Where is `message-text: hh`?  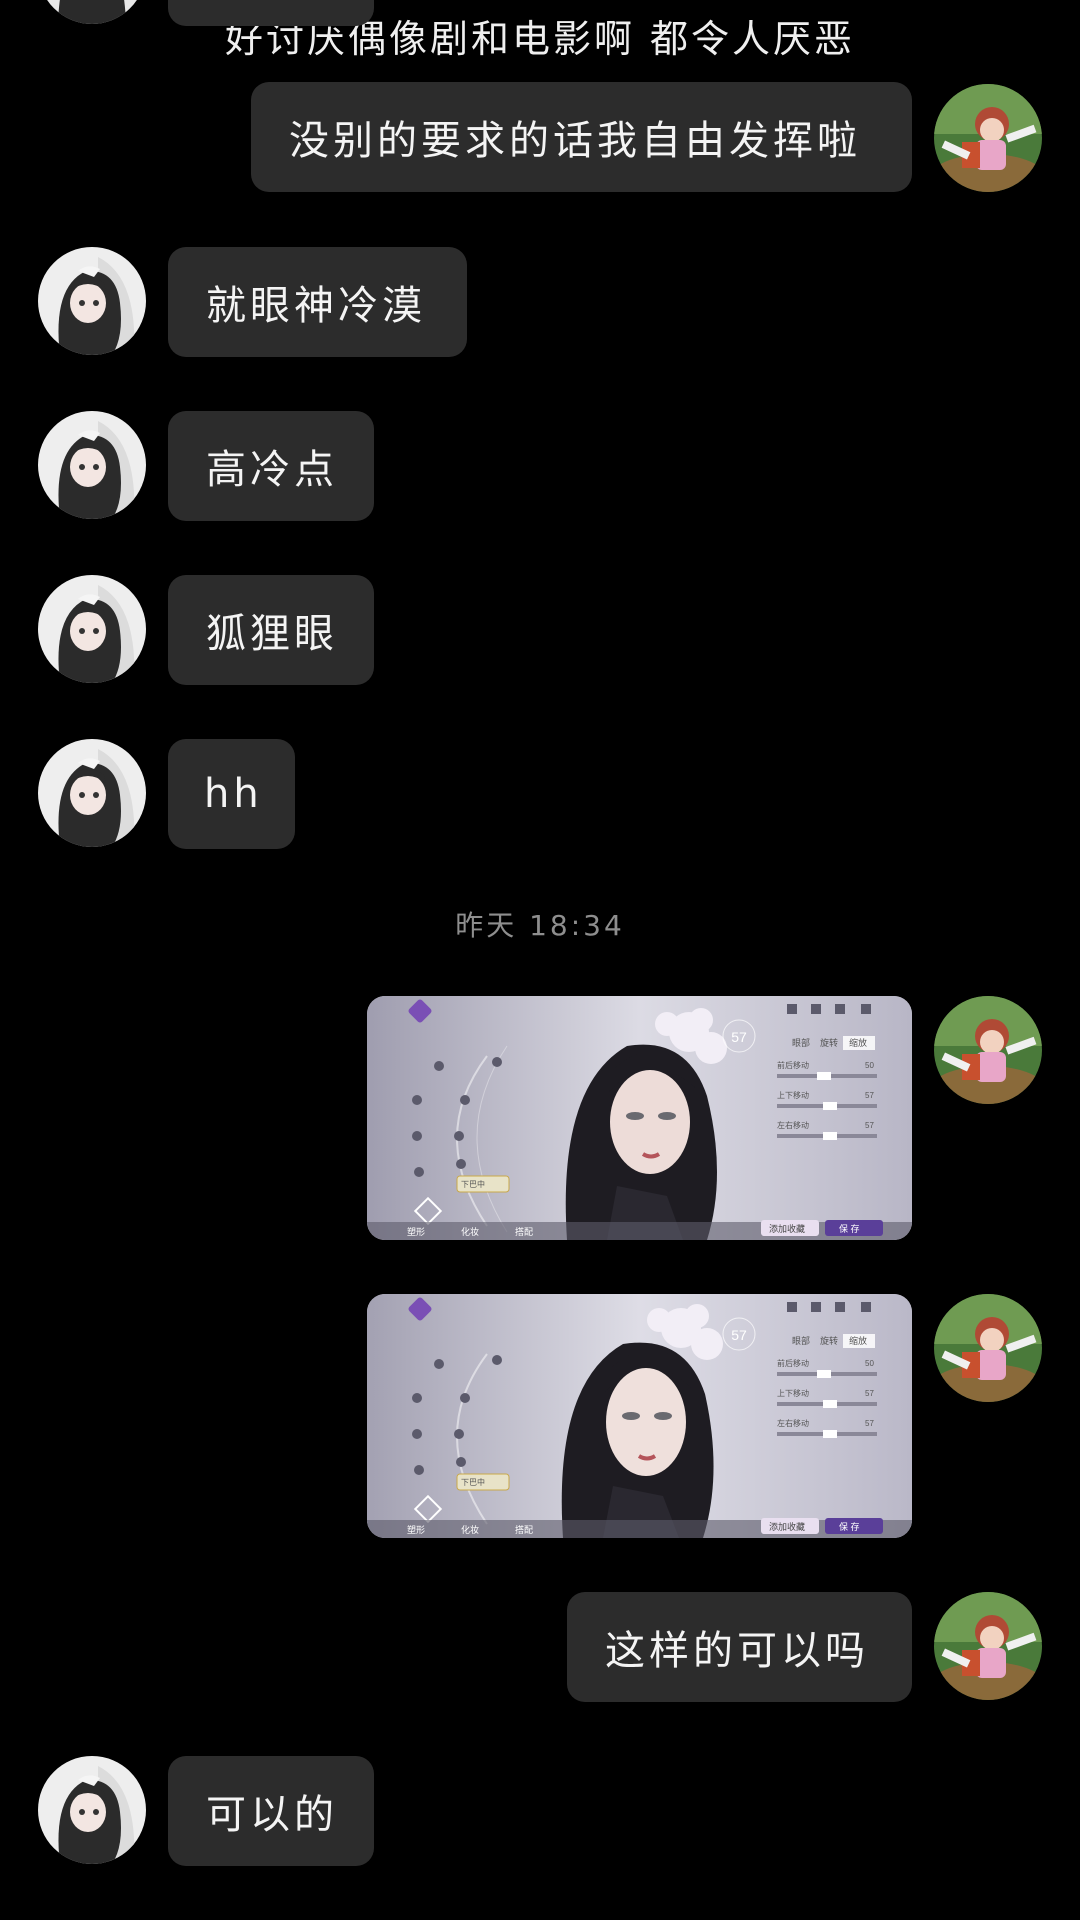
message-text: hh is located at coordinates (233, 794).